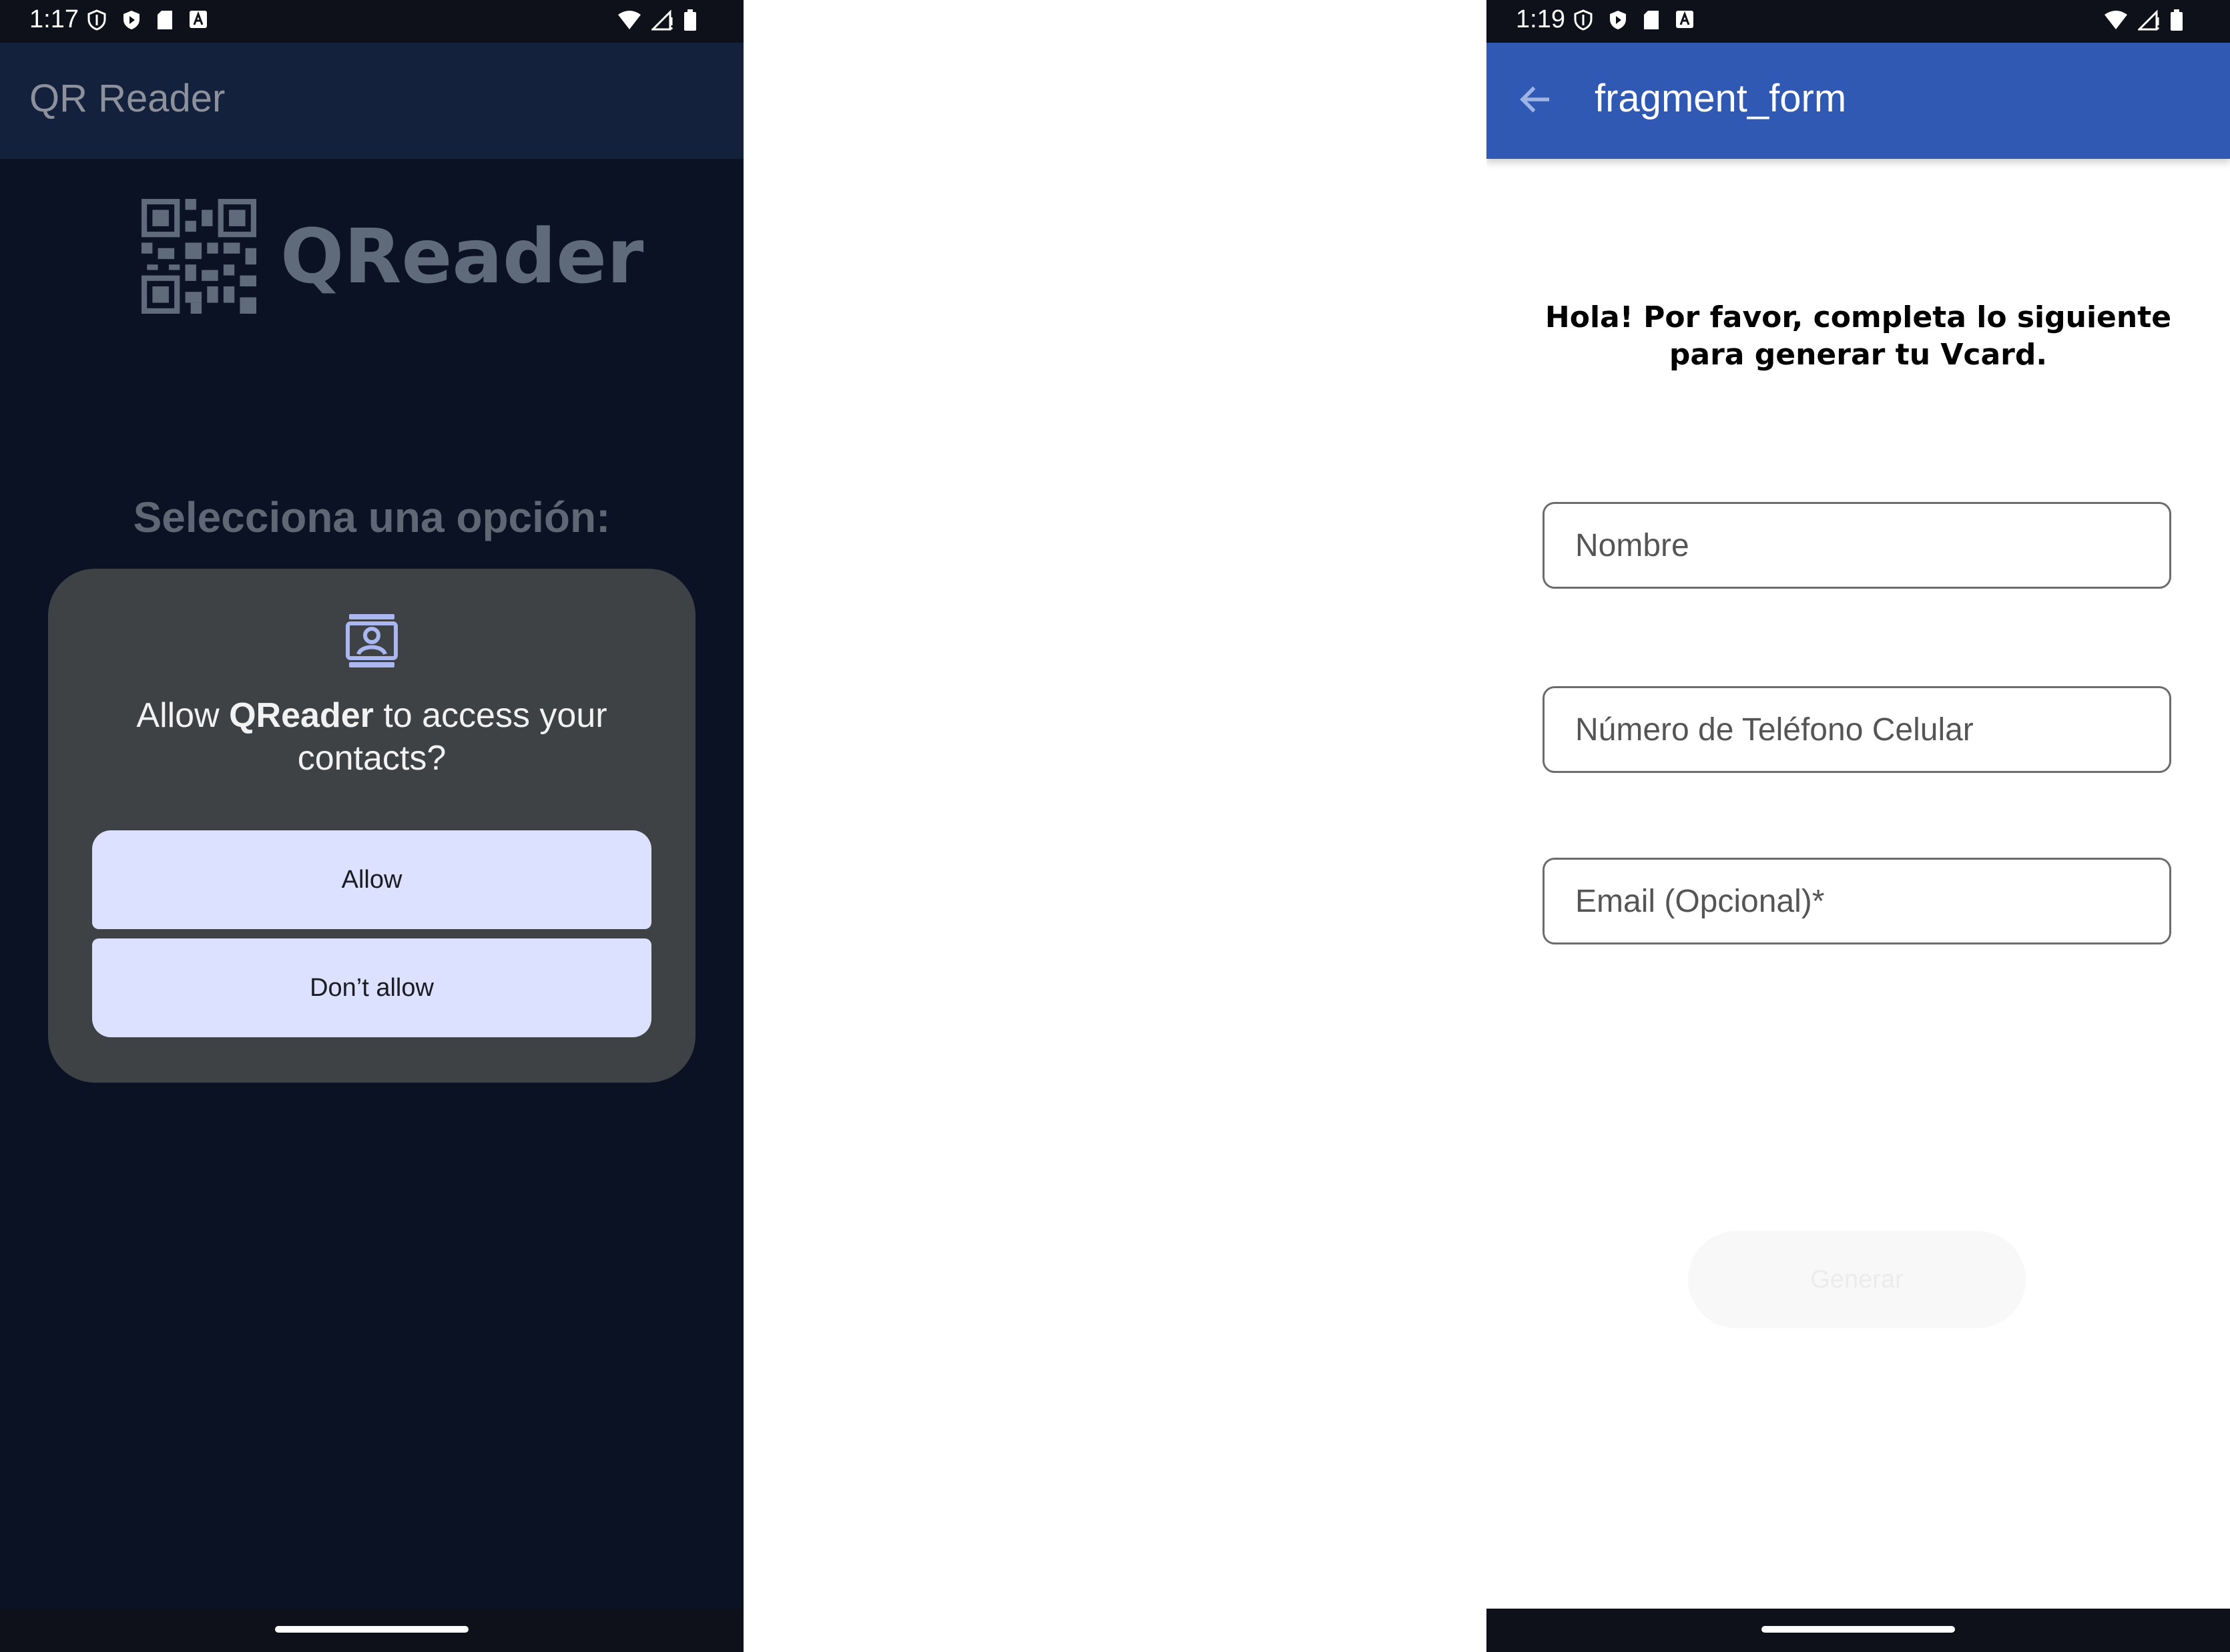  What do you see at coordinates (371, 879) in the screenshot?
I see `allow-button: Allow` at bounding box center [371, 879].